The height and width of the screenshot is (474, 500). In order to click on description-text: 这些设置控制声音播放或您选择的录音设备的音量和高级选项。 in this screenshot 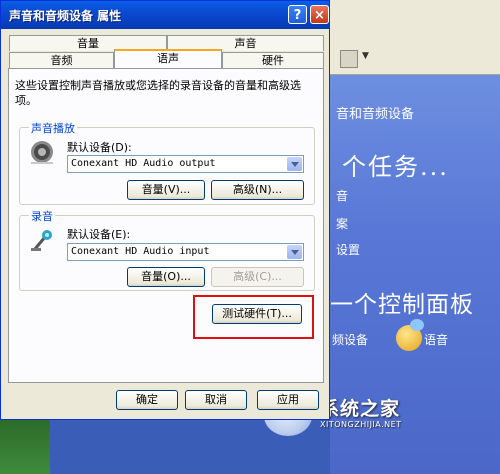, I will do `click(158, 93)`.